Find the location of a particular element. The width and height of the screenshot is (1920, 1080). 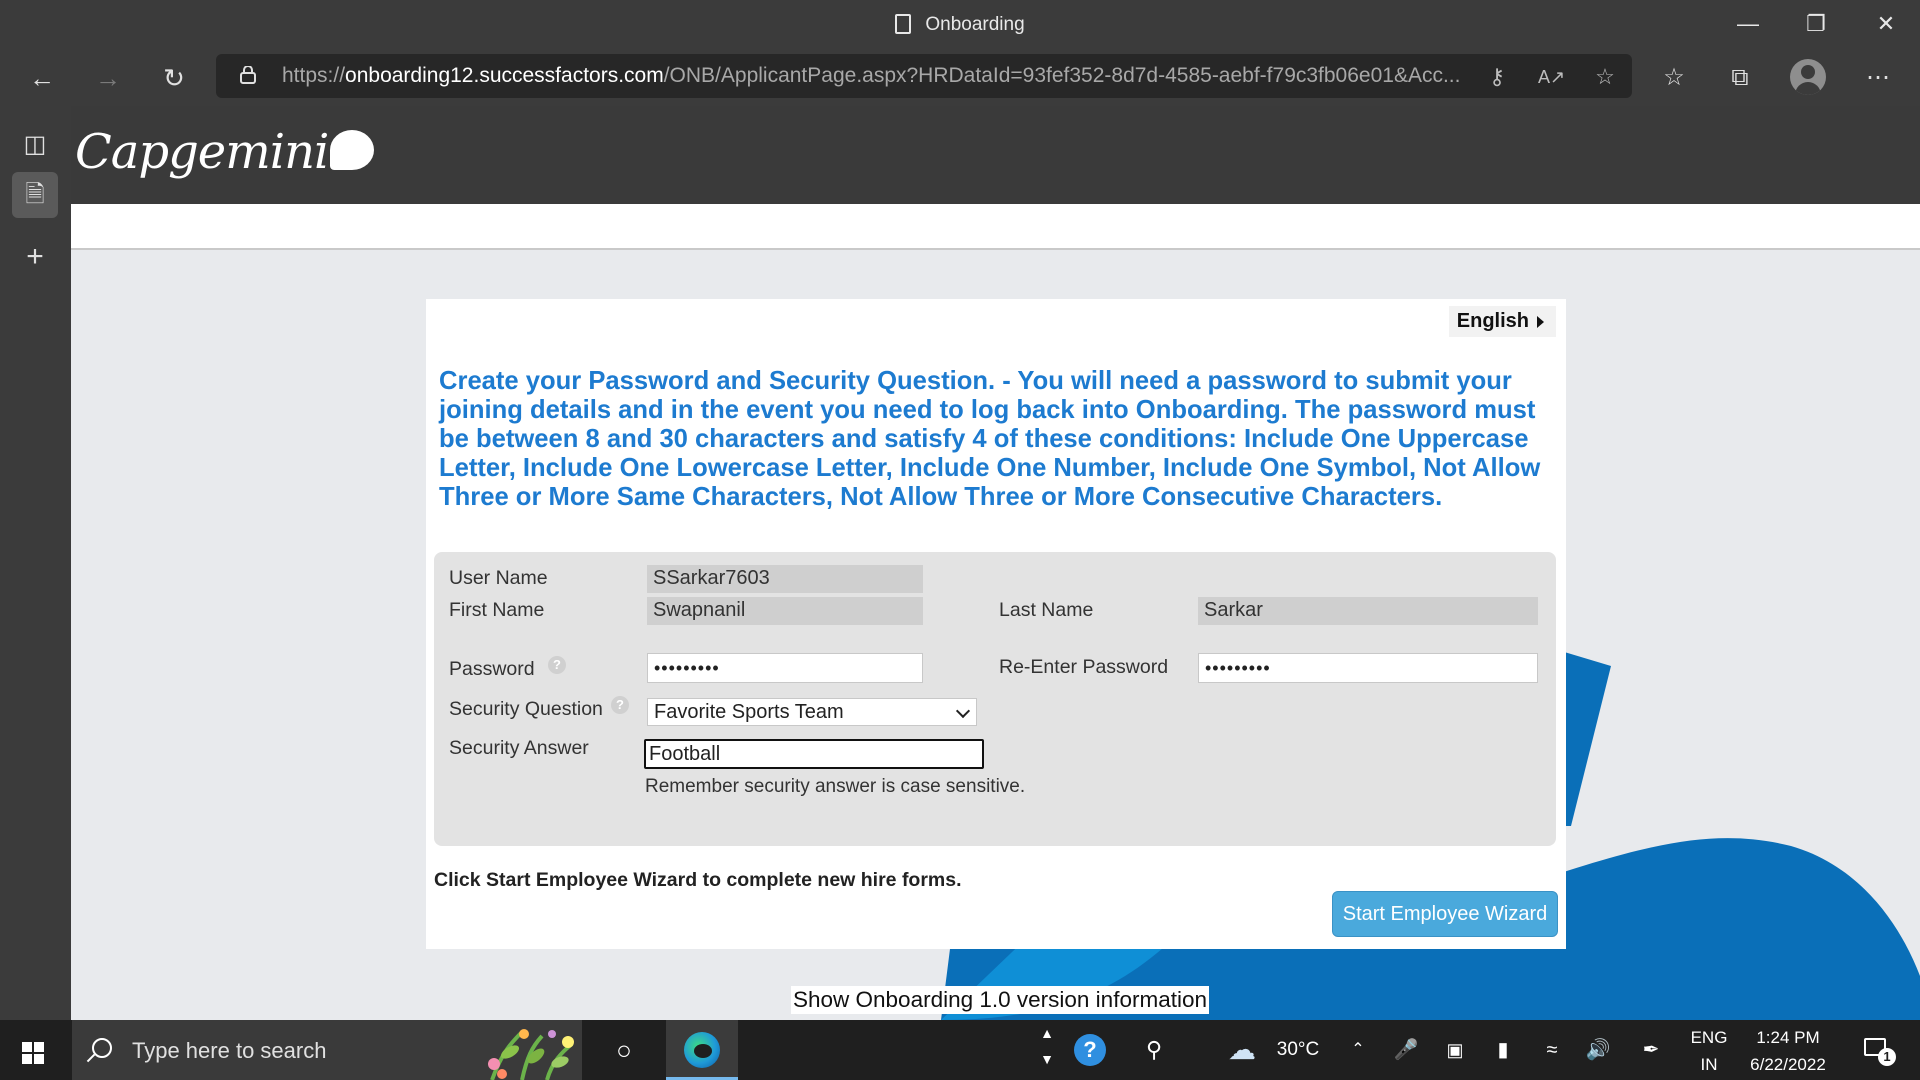

search-placeholder: Type here to search is located at coordinates (229, 1050).